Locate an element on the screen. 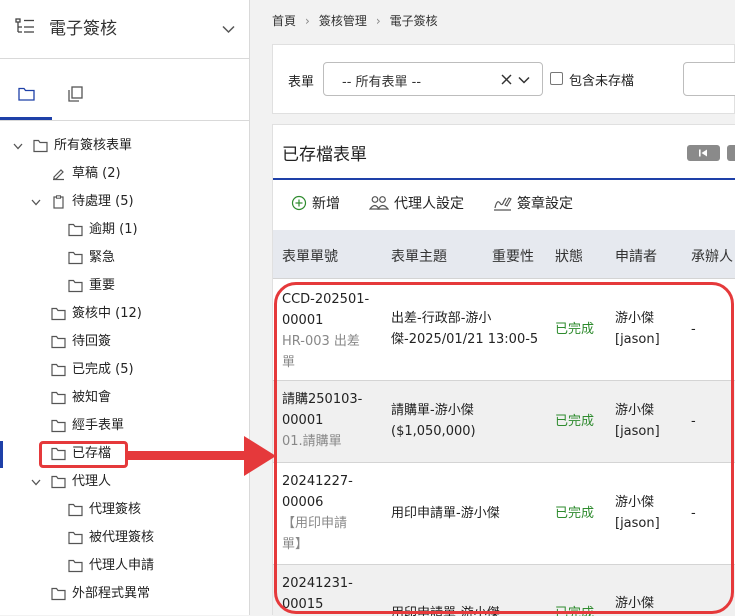 This screenshot has width=735, height=616. tree-item-all-forms: 所有簽核表單 is located at coordinates (82, 146).